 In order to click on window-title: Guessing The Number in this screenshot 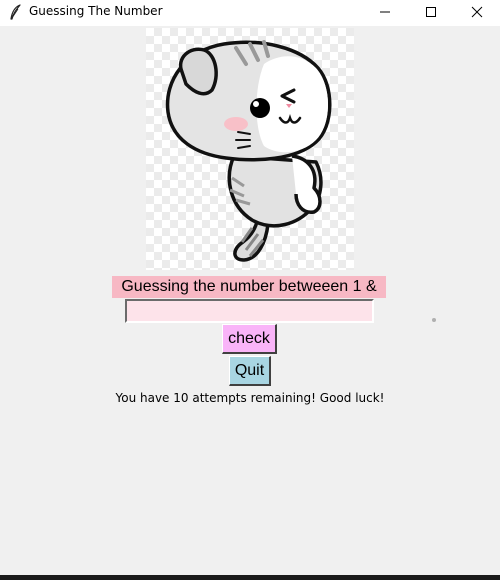, I will do `click(96, 11)`.